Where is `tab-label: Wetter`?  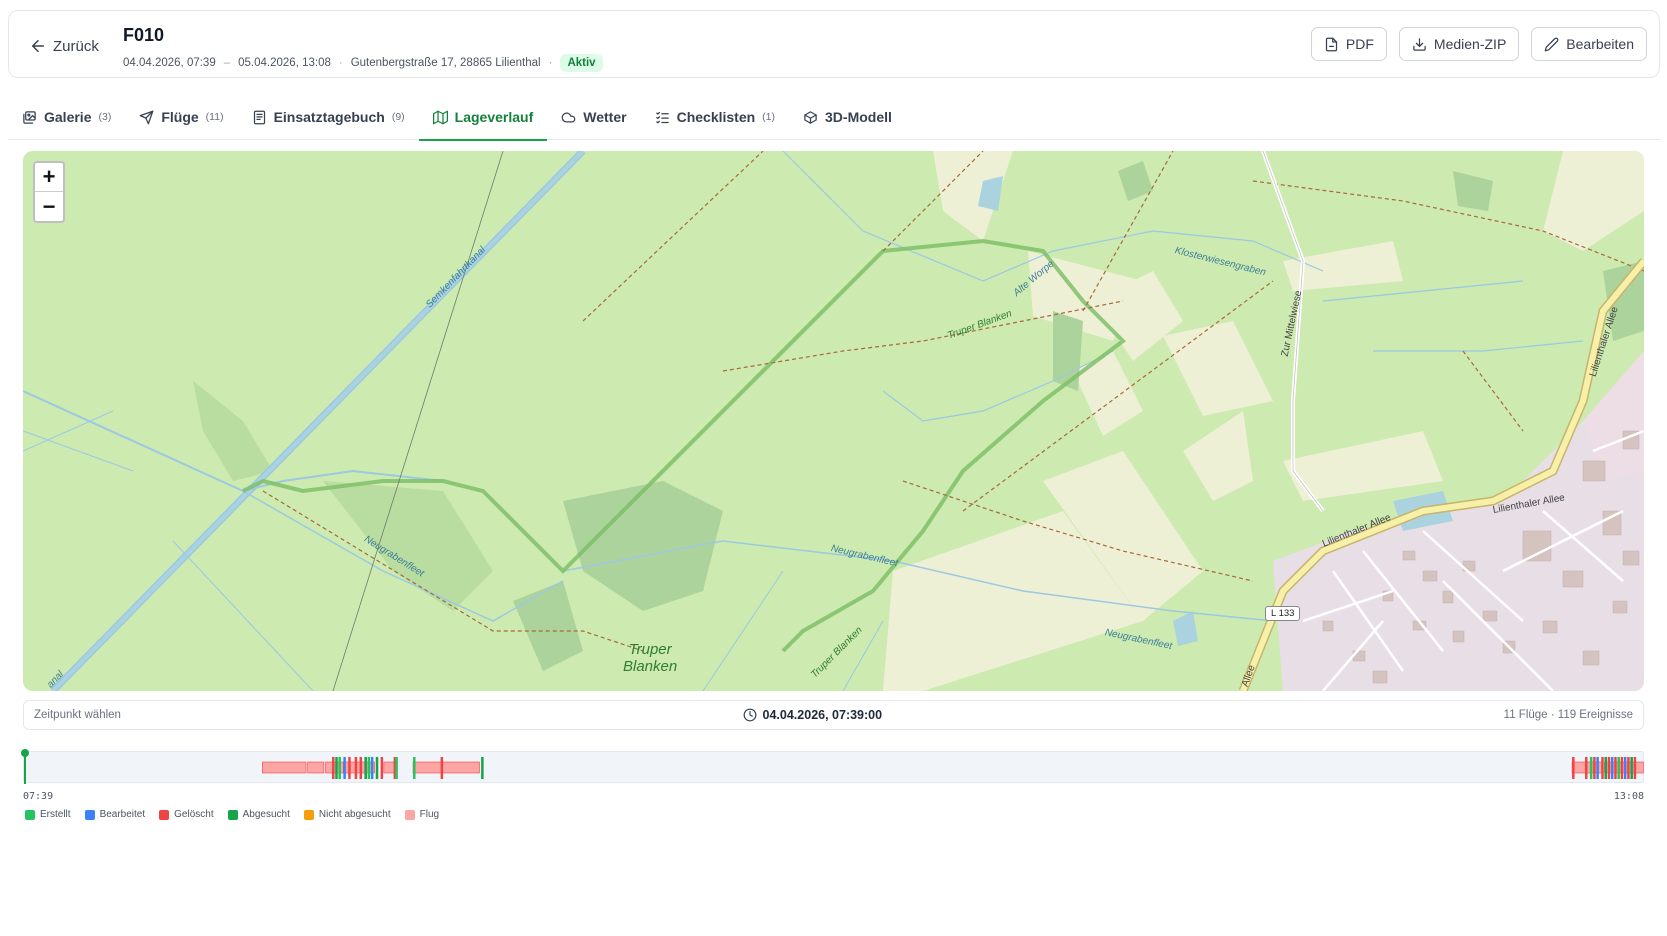
tab-label: Wetter is located at coordinates (605, 117).